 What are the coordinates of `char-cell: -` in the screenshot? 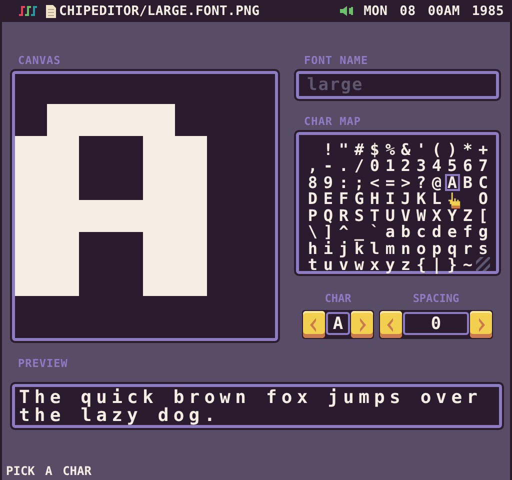 It's located at (328, 166).